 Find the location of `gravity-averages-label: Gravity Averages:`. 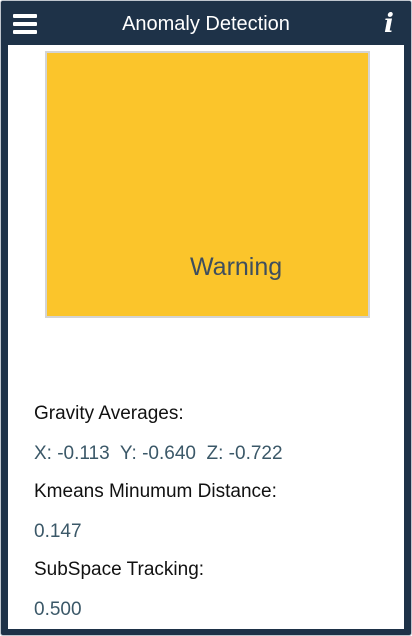

gravity-averages-label: Gravity Averages: is located at coordinates (109, 413).